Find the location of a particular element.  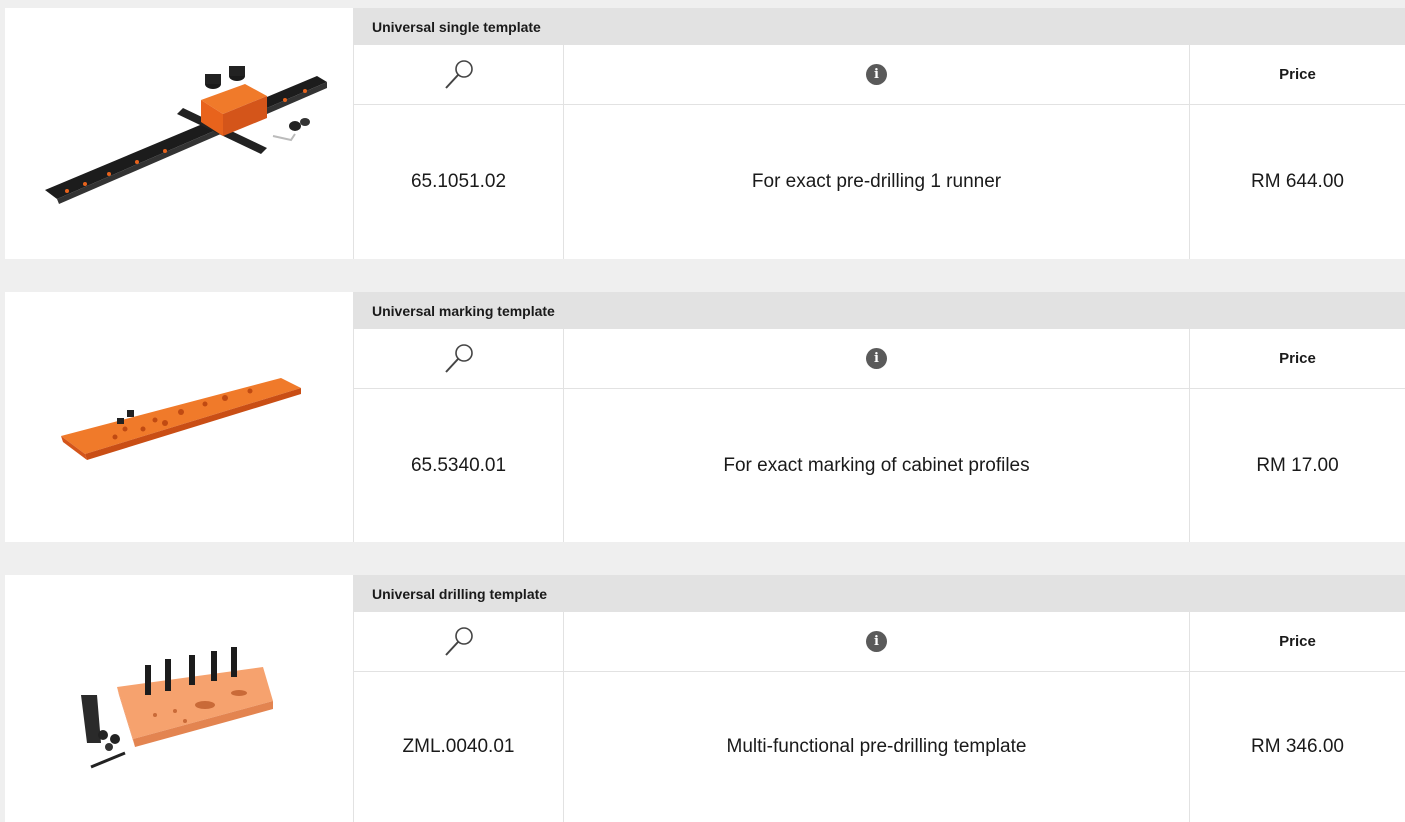

product-title: Universal marking template is located at coordinates (879, 310).